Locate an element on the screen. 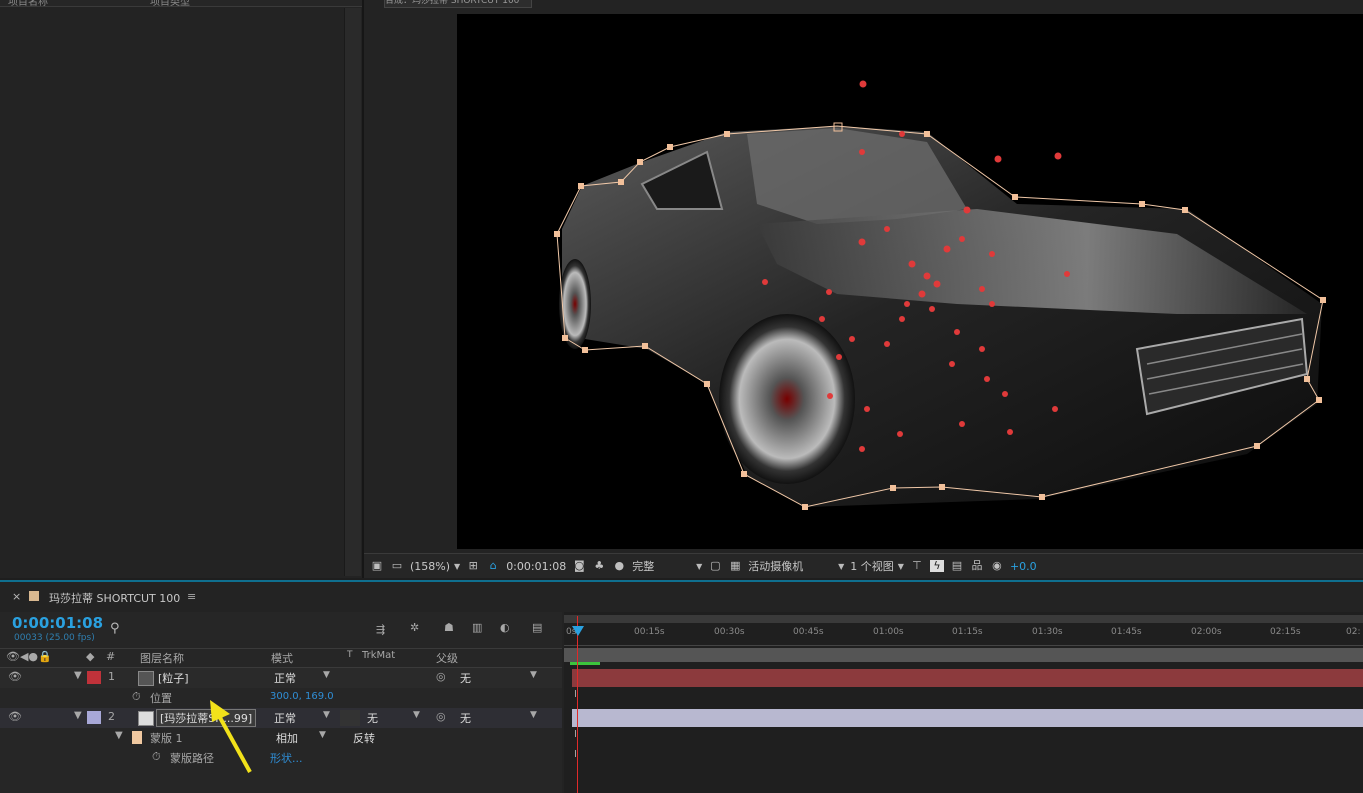 The width and height of the screenshot is (1363, 793). column-layer-name: 图层名称 is located at coordinates (162, 658).